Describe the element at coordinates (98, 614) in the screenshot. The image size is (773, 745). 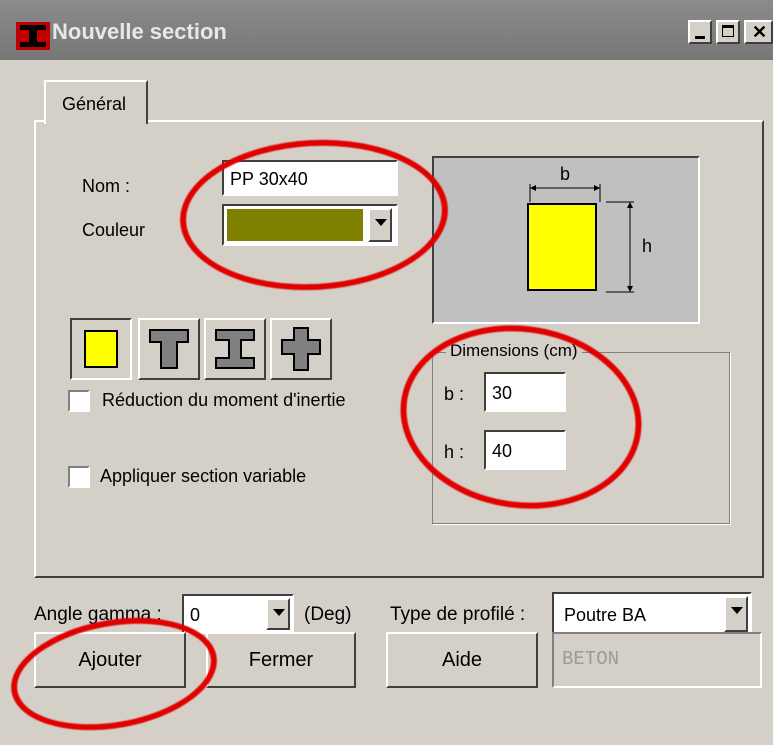
I see `angle-label: Angle gamma :` at that location.